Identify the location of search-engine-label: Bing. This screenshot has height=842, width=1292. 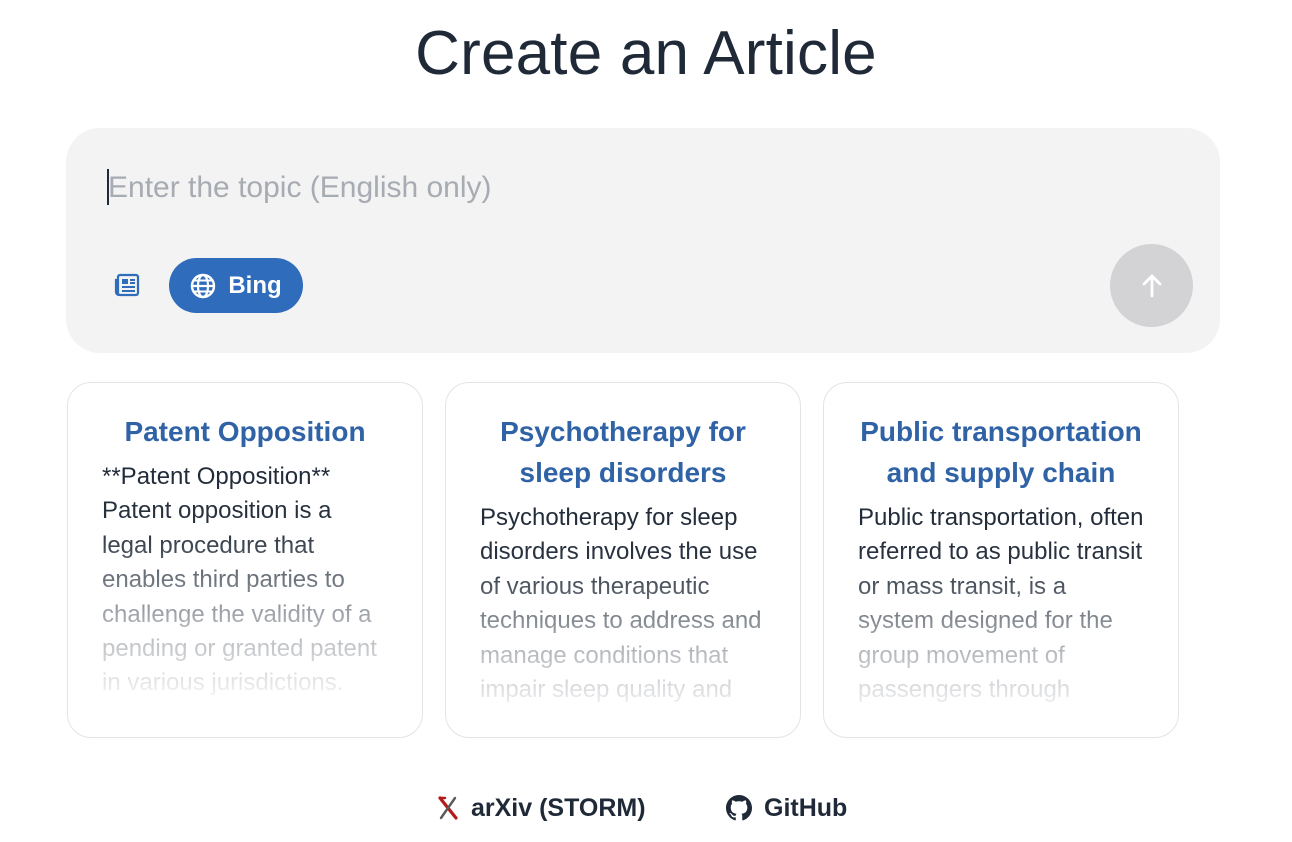
(255, 285).